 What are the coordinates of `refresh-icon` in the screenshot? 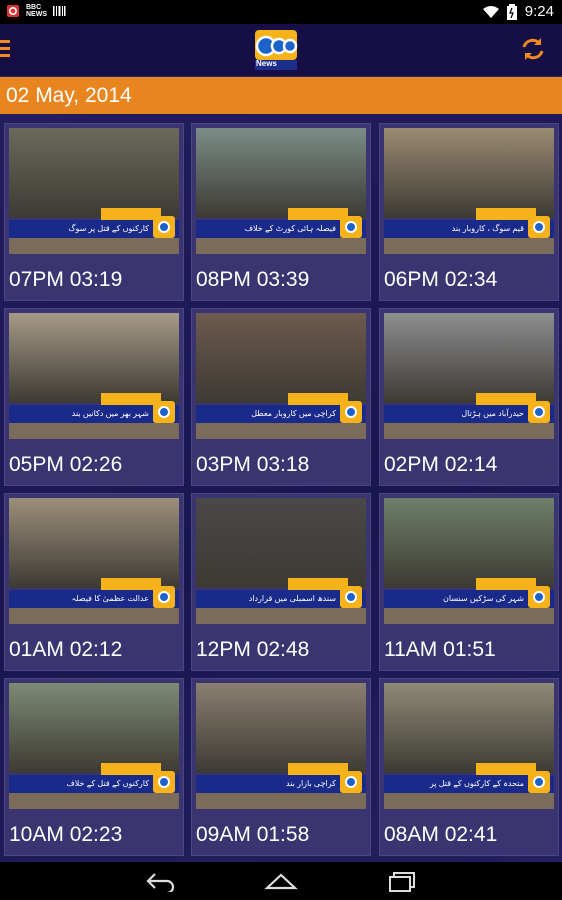 It's located at (533, 49).